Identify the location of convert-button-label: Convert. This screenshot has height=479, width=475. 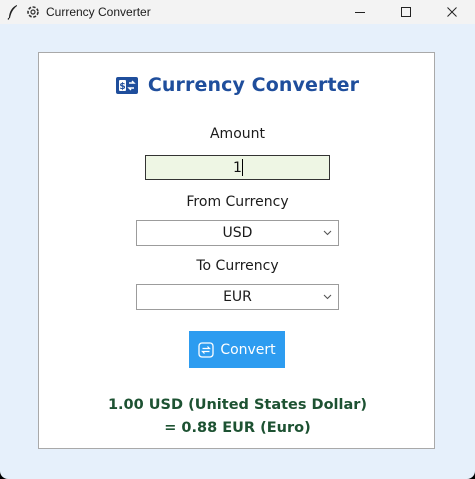
(248, 349).